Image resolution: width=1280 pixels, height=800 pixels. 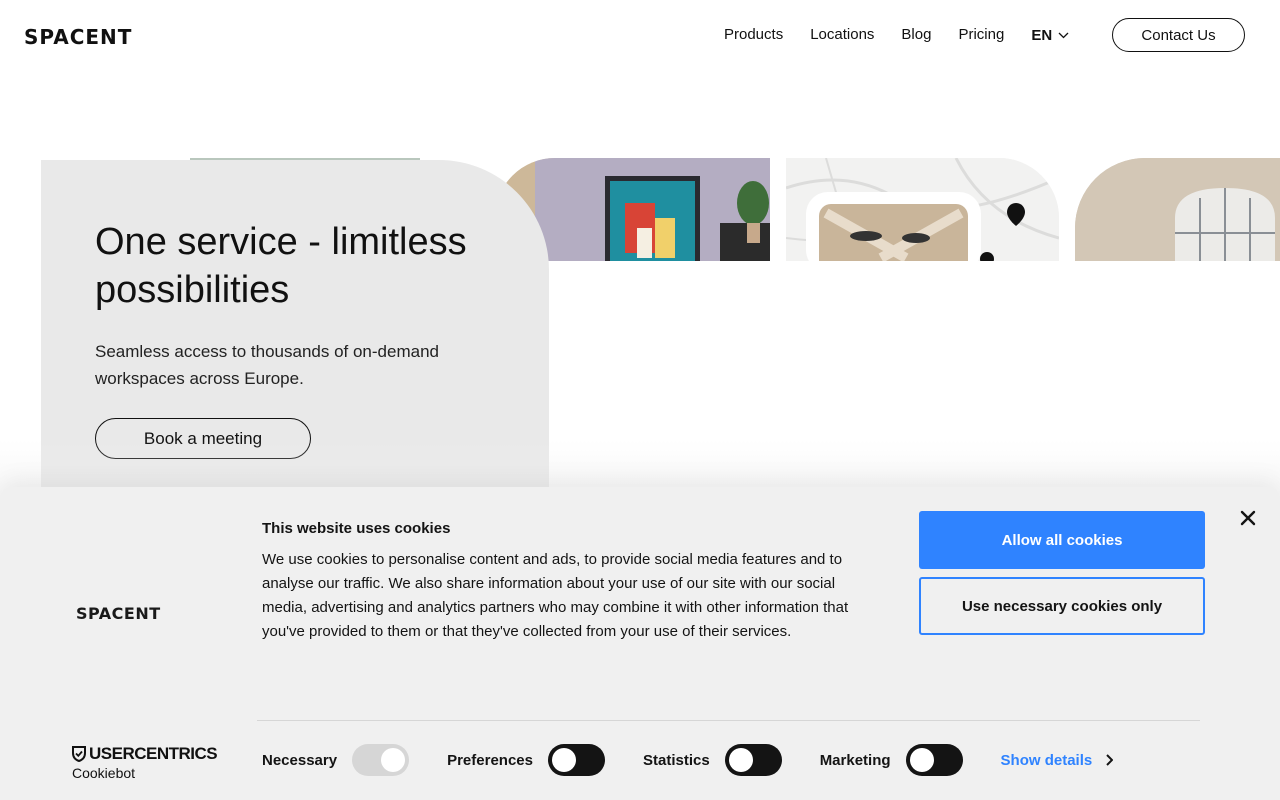 What do you see at coordinates (356, 528) in the screenshot?
I see `cookie-banner-title: This website uses cookies` at bounding box center [356, 528].